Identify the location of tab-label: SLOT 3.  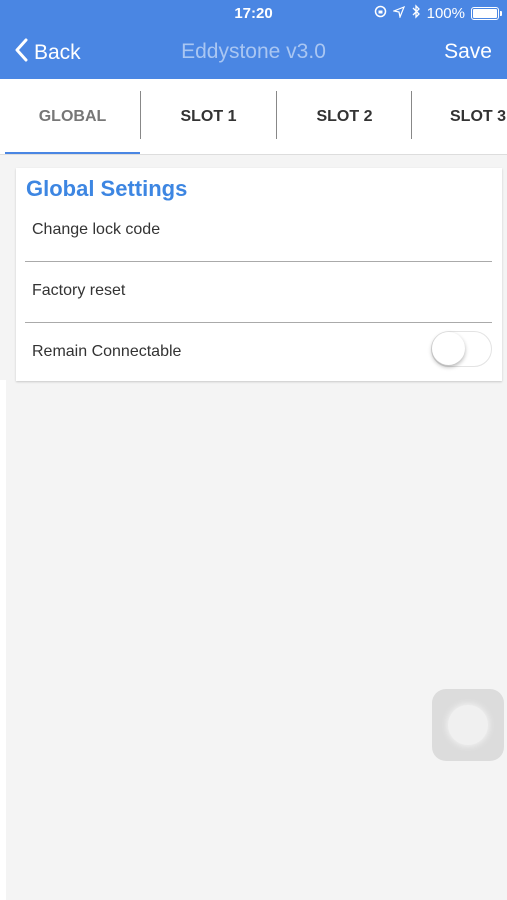
(478, 116).